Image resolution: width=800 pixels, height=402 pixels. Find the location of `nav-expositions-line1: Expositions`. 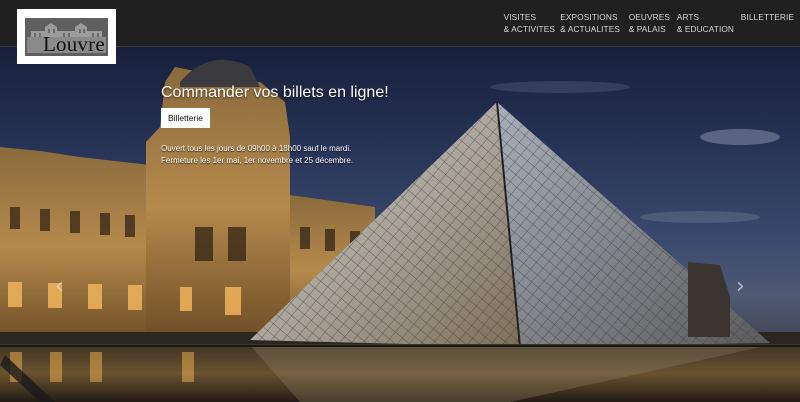

nav-expositions-line1: Expositions is located at coordinates (589, 17).